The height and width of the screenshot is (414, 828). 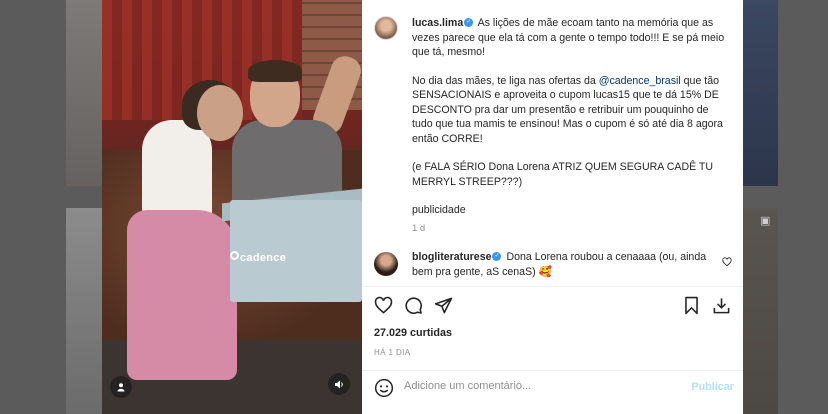 I want to click on caption-text: publicidade, so click(x=439, y=210).